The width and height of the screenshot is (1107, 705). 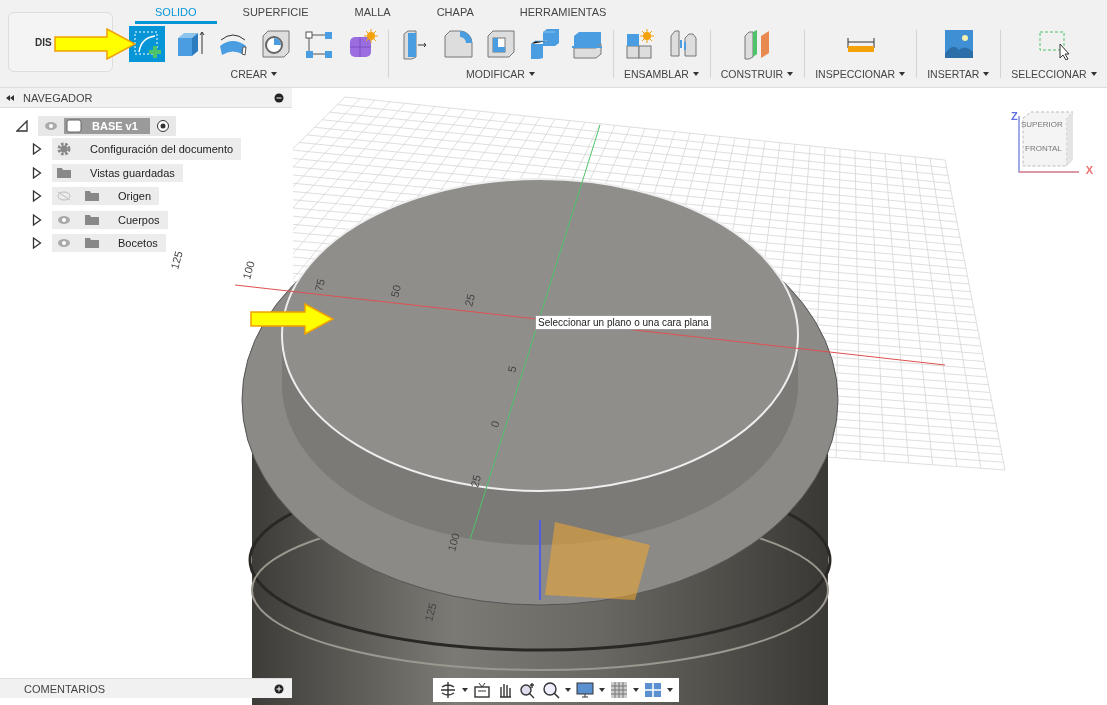 What do you see at coordinates (1042, 124) in the screenshot?
I see `cube-face-label: SUPERIOR` at bounding box center [1042, 124].